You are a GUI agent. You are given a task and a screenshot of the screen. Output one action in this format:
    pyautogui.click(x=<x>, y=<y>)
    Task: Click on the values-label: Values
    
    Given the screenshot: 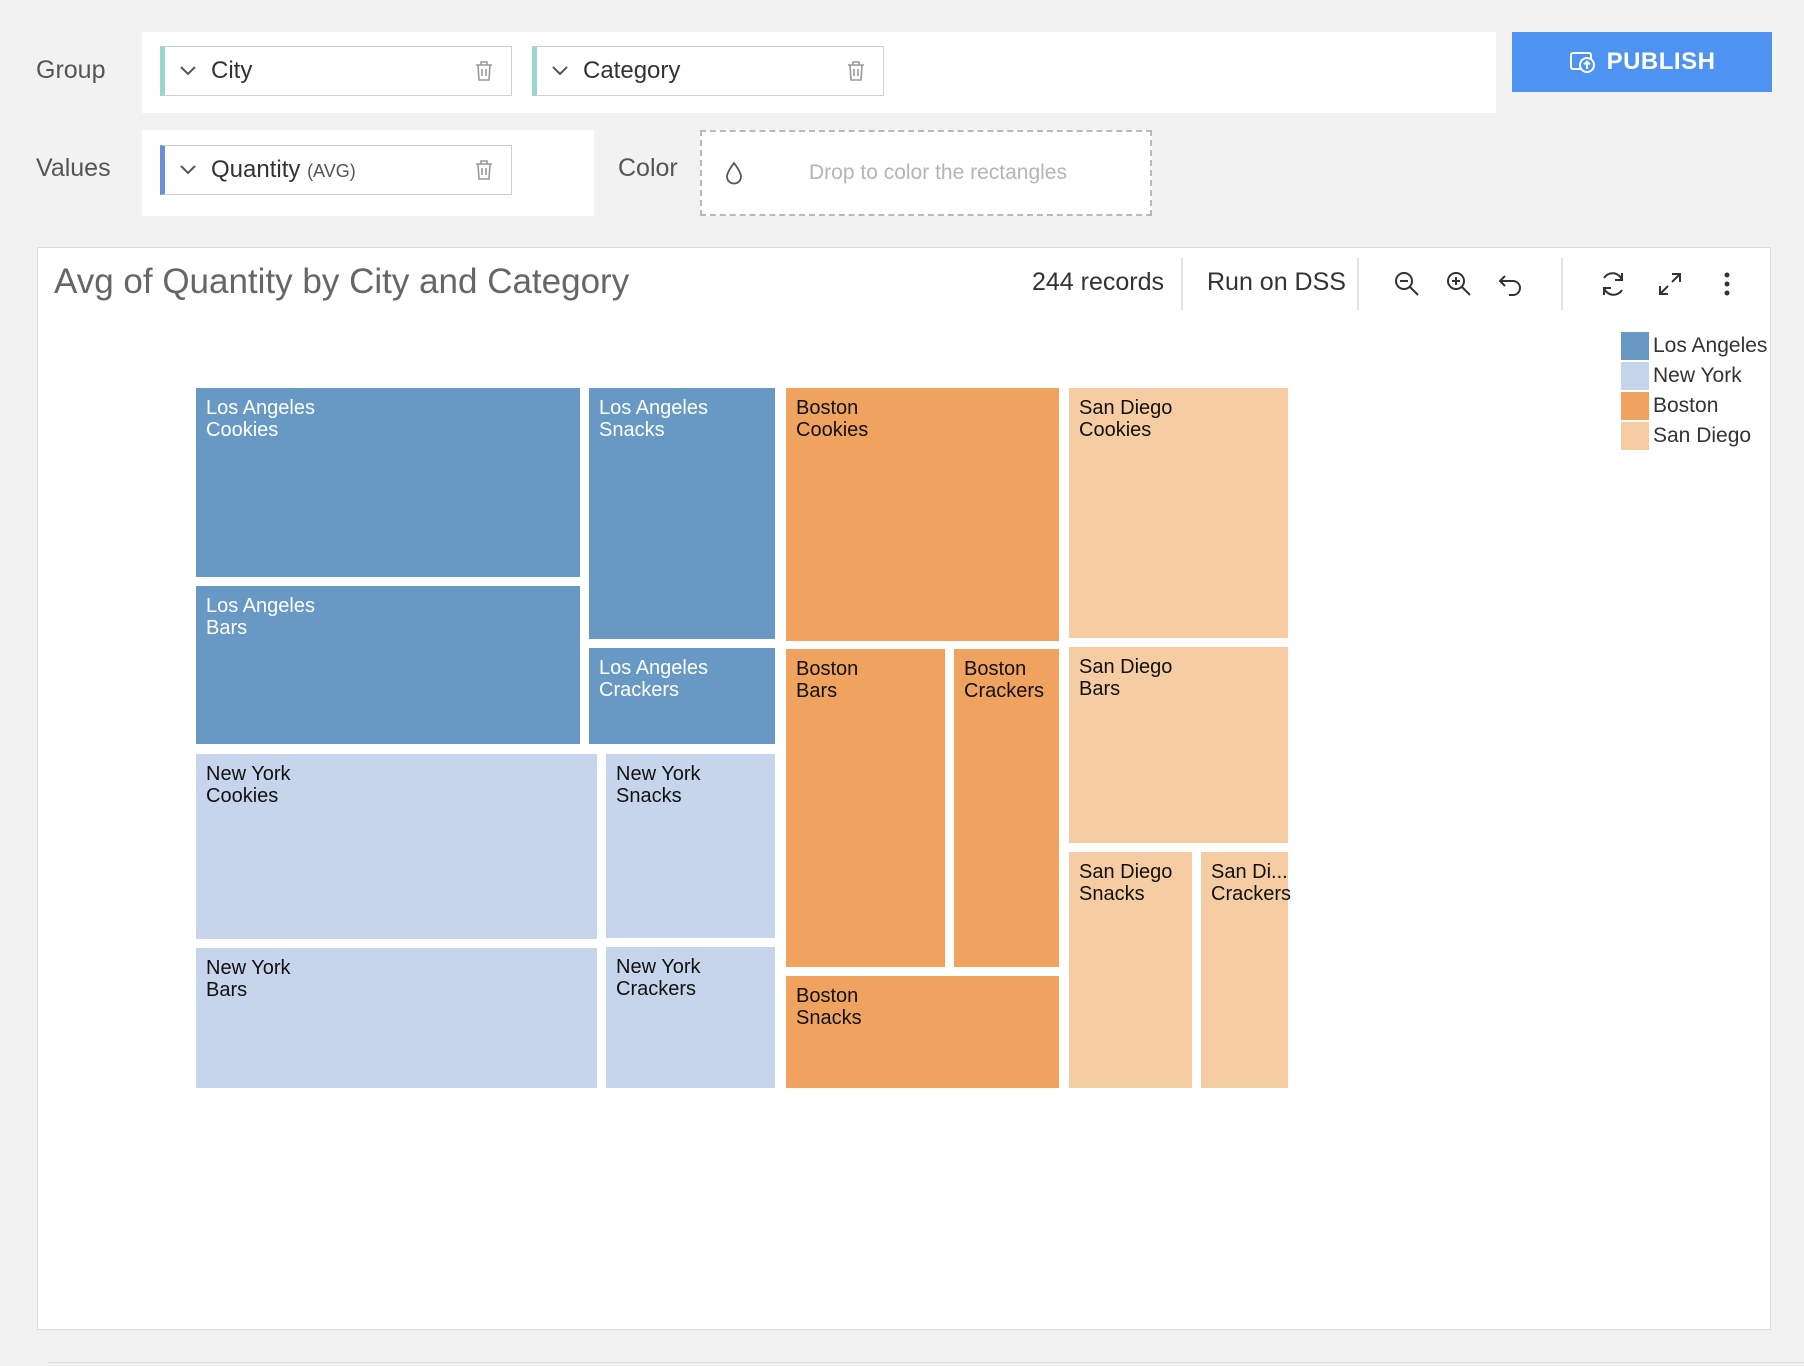 What is the action you would take?
    pyautogui.click(x=73, y=168)
    